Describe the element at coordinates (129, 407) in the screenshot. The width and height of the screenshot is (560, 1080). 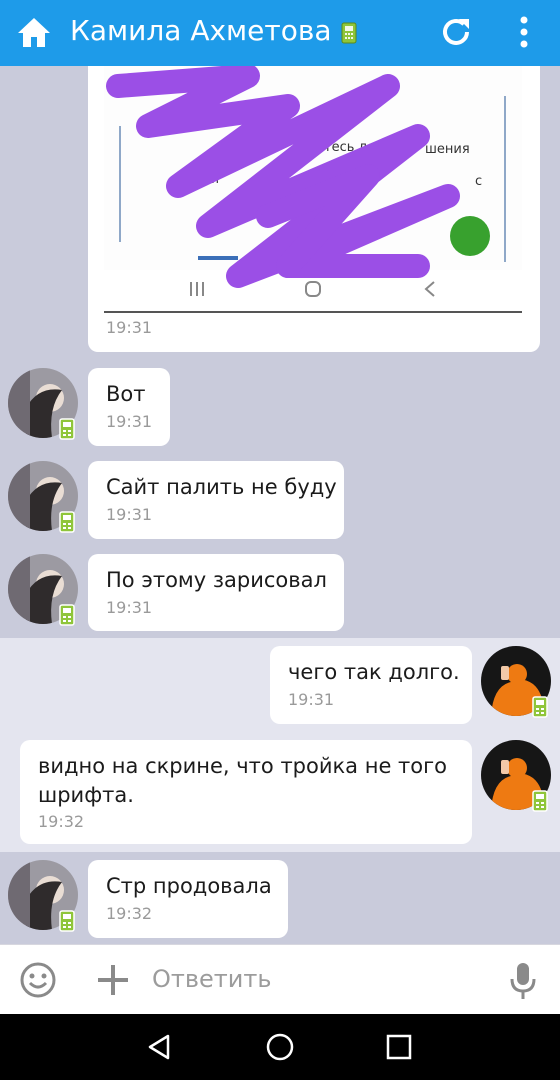
I see `message-bubble: Вот 19:31` at that location.